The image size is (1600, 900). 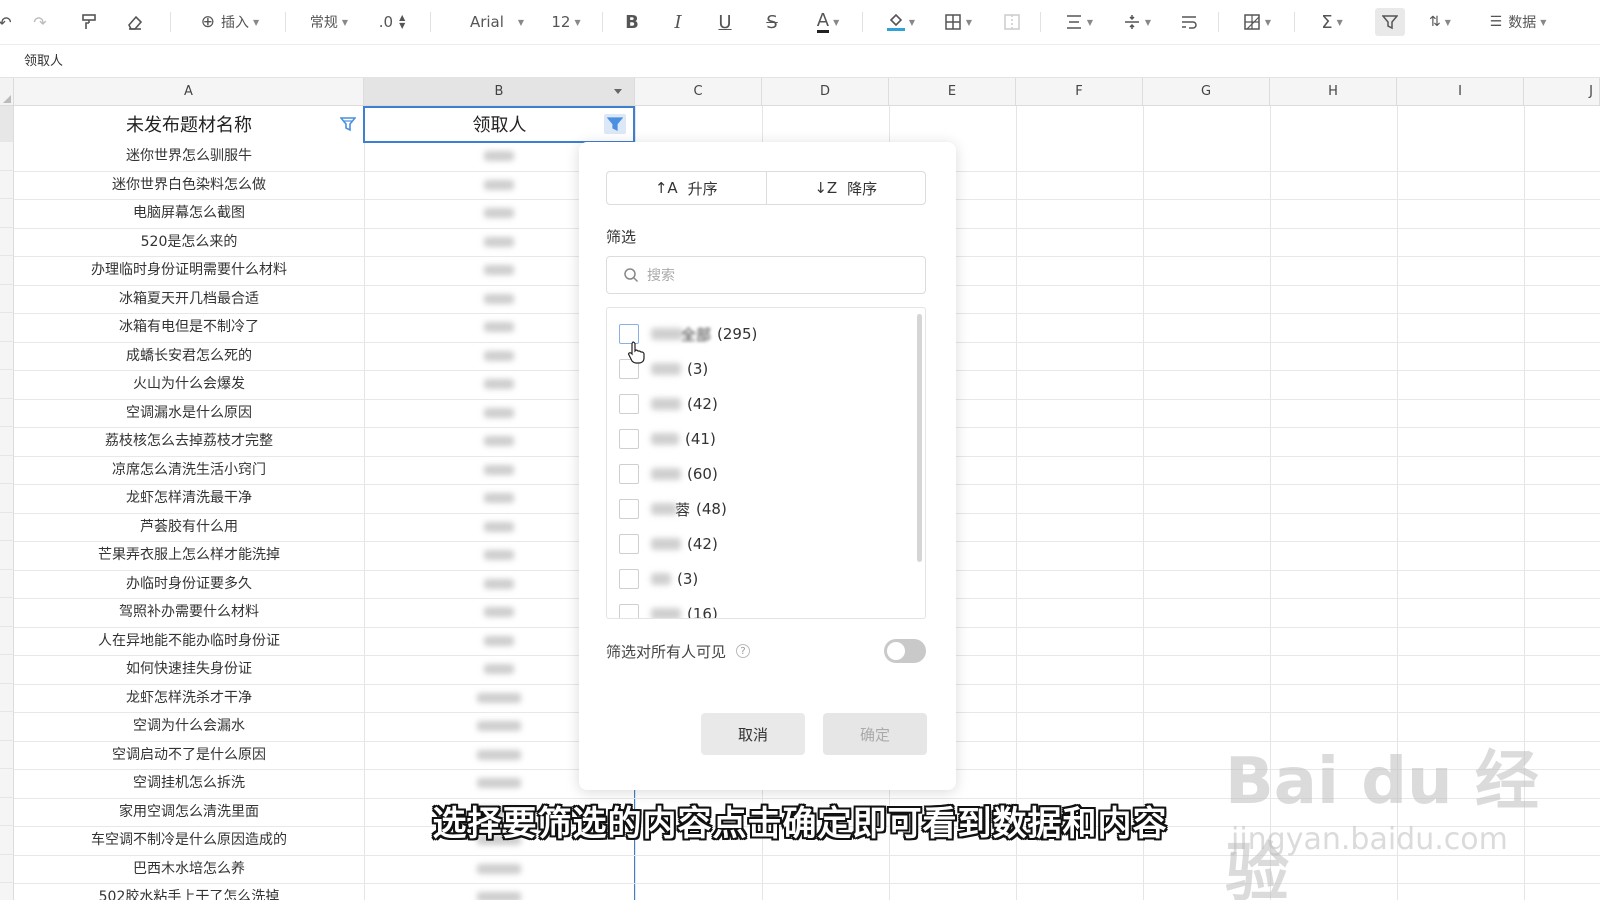 I want to click on decimal-stepper: .0 ▲ ▼, so click(x=392, y=22).